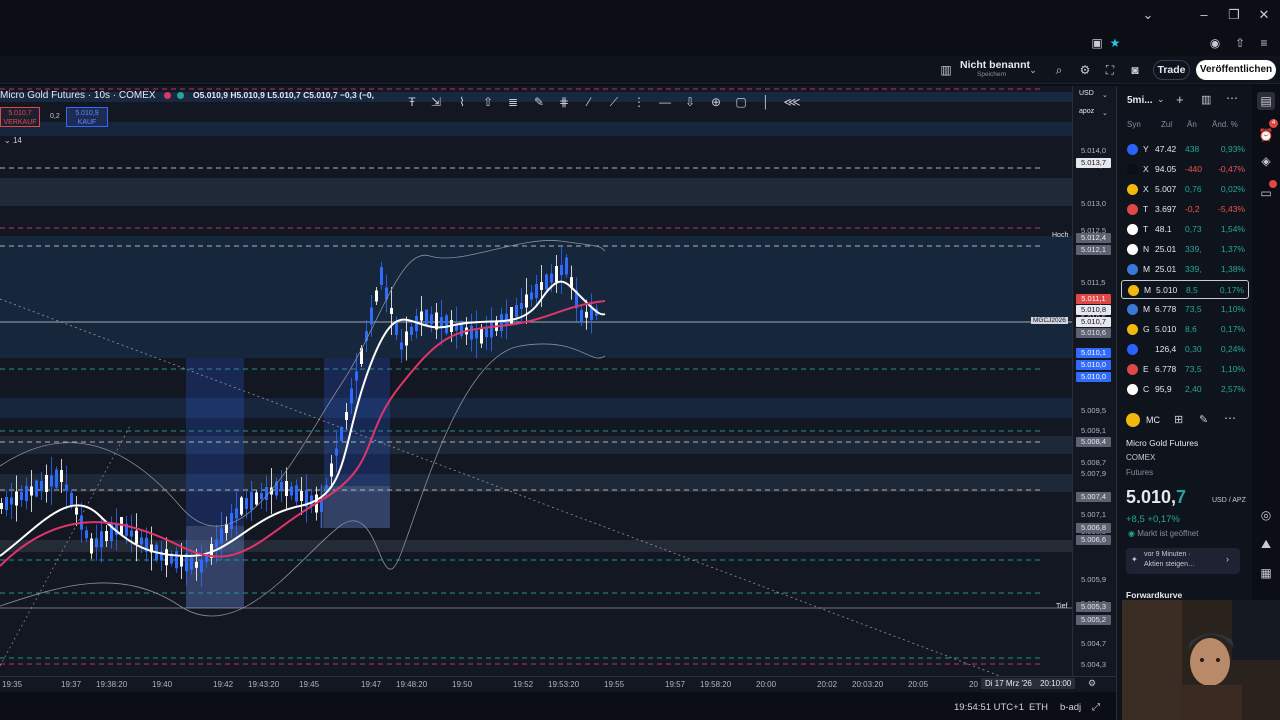  I want to click on watchlist-row: M 25.01 339, 1,38%, so click(1185, 269).